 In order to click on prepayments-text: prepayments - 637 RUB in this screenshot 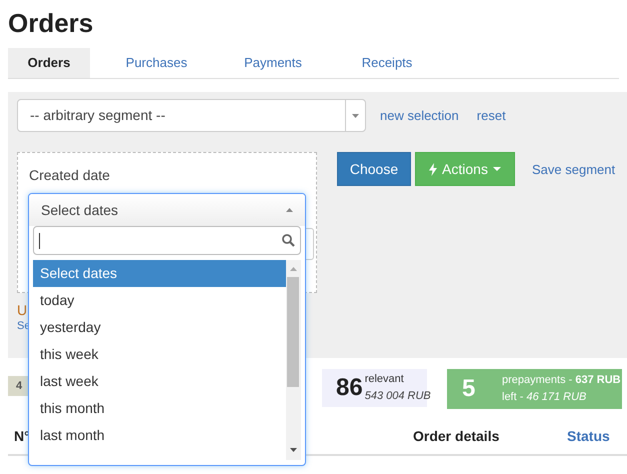, I will do `click(561, 380)`.